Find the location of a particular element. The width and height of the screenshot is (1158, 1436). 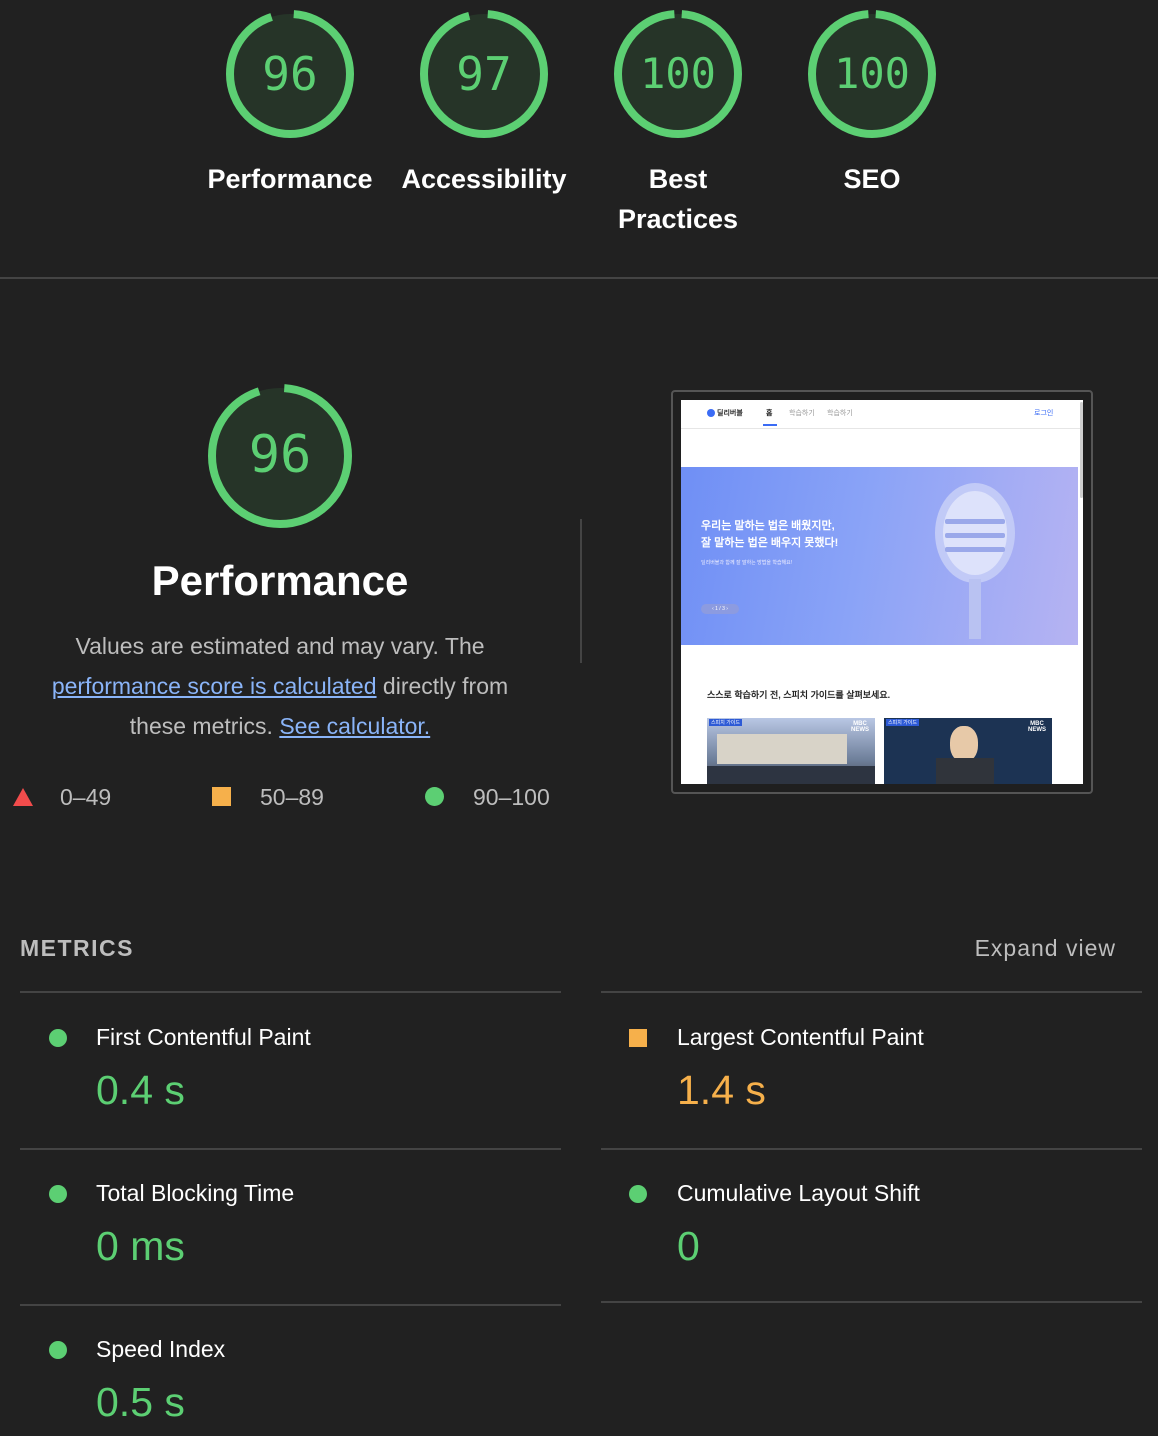

see-calculator-link: See calculator. is located at coordinates (354, 726).